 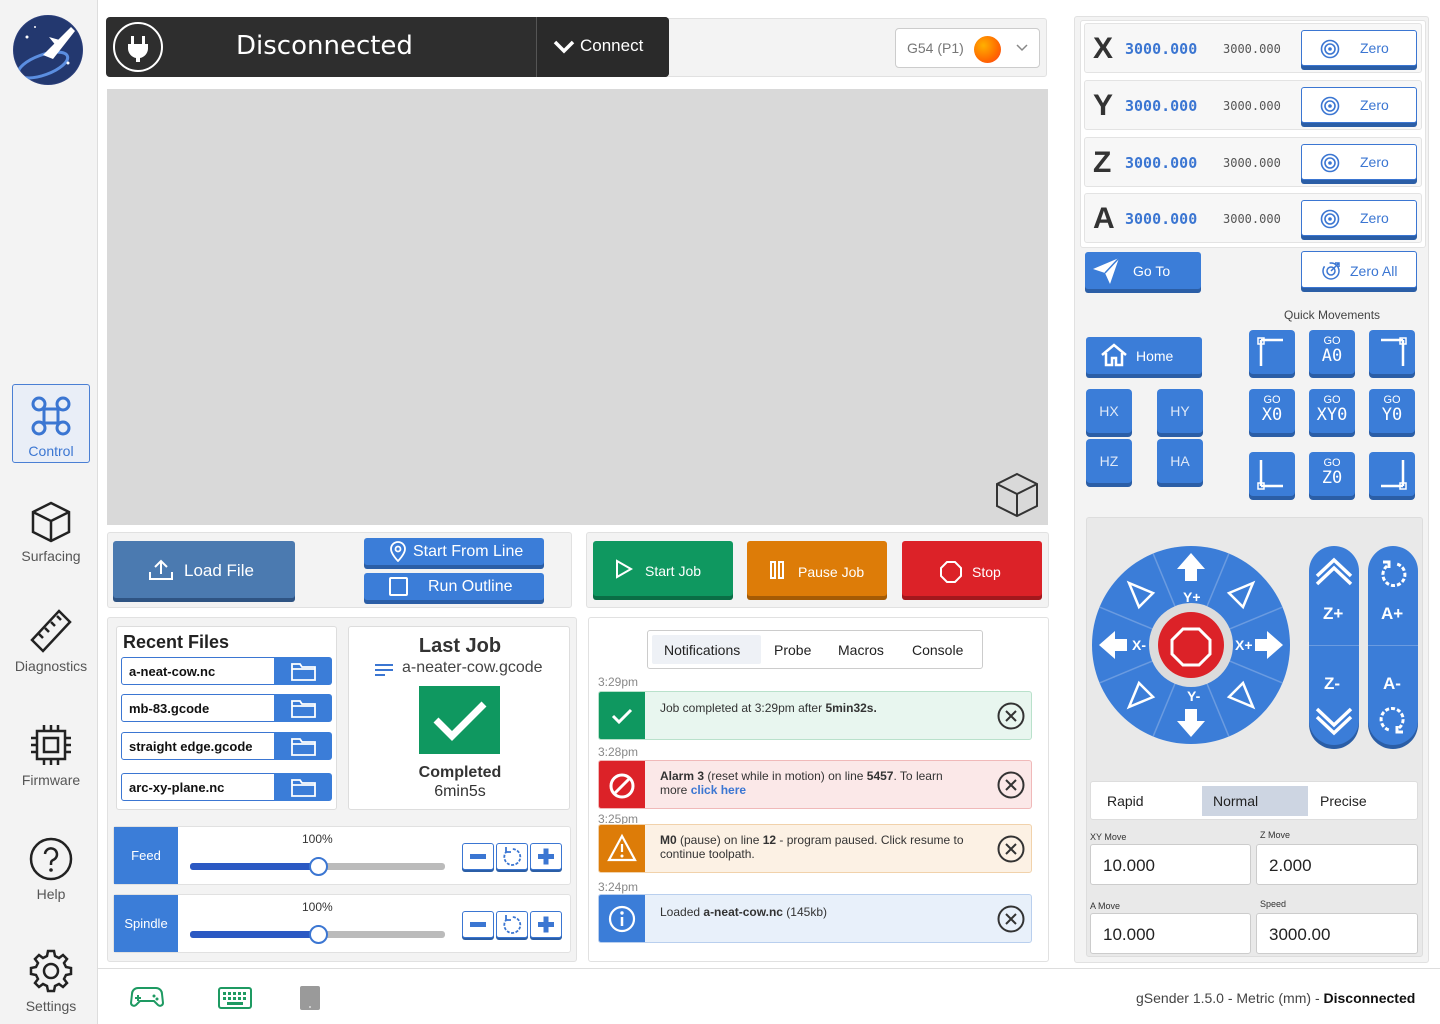 I want to click on feed-slider-handle, so click(x=318, y=866).